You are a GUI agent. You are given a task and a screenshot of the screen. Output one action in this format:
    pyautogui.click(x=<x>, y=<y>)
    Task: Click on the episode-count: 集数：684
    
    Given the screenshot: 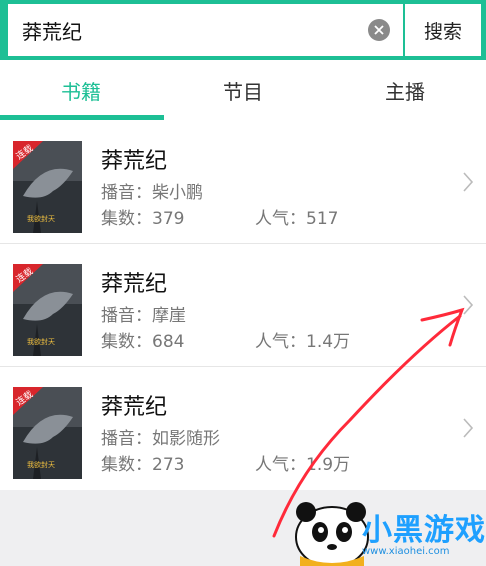 What is the action you would take?
    pyautogui.click(x=143, y=342)
    